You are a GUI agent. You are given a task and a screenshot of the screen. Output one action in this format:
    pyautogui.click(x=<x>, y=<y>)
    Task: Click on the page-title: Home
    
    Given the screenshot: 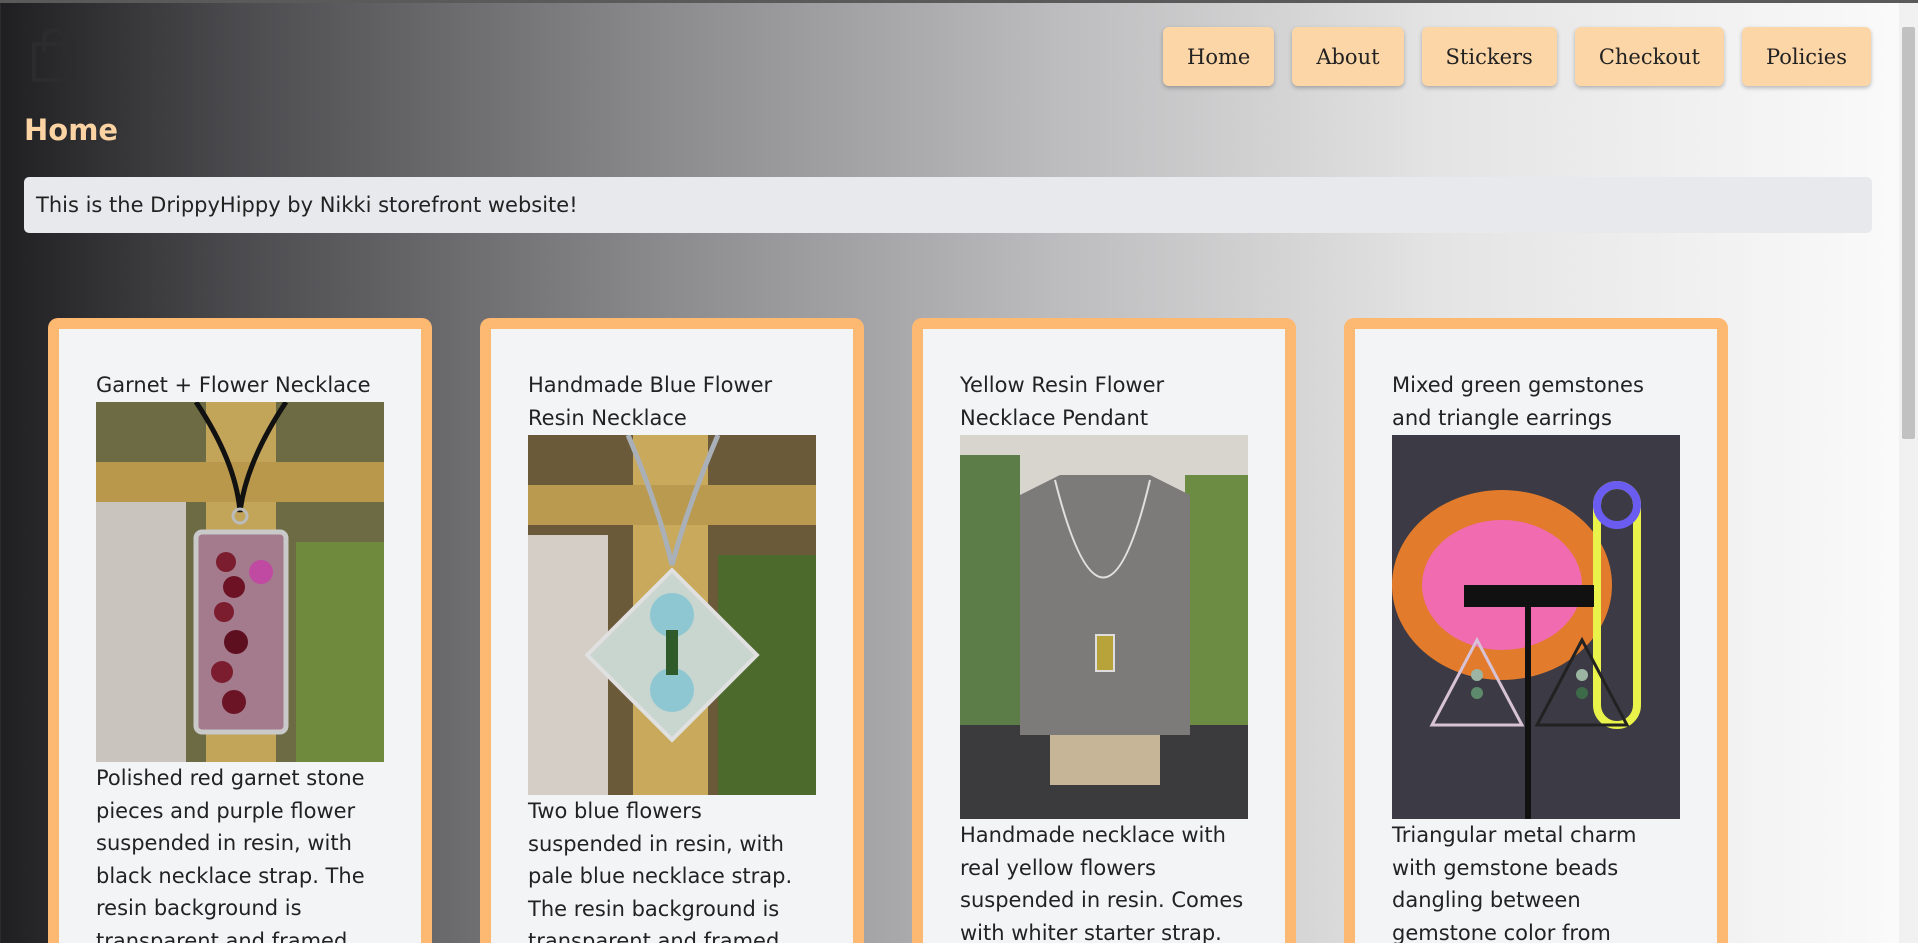 What is the action you would take?
    pyautogui.click(x=71, y=130)
    